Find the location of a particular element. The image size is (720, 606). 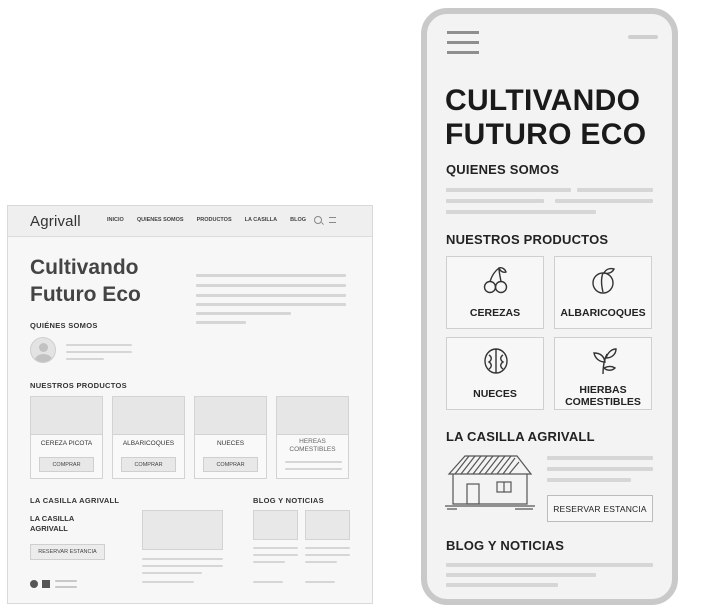

nav-item-productos: PRODUCTOS is located at coordinates (214, 220).